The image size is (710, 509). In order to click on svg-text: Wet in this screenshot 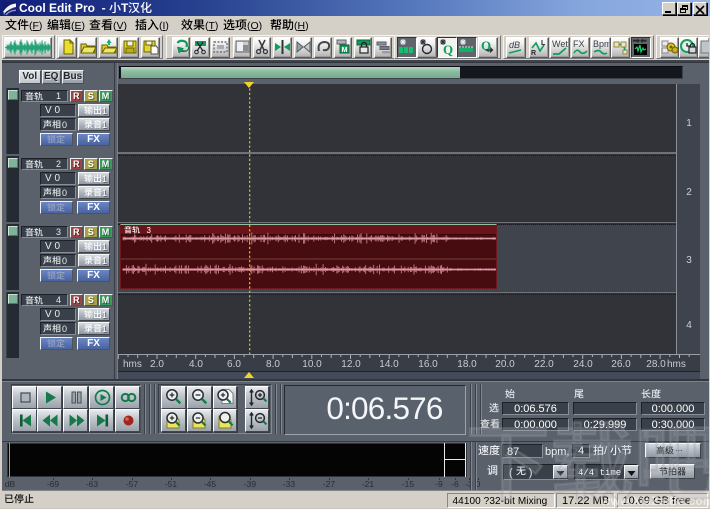, I will do `click(560, 44)`.